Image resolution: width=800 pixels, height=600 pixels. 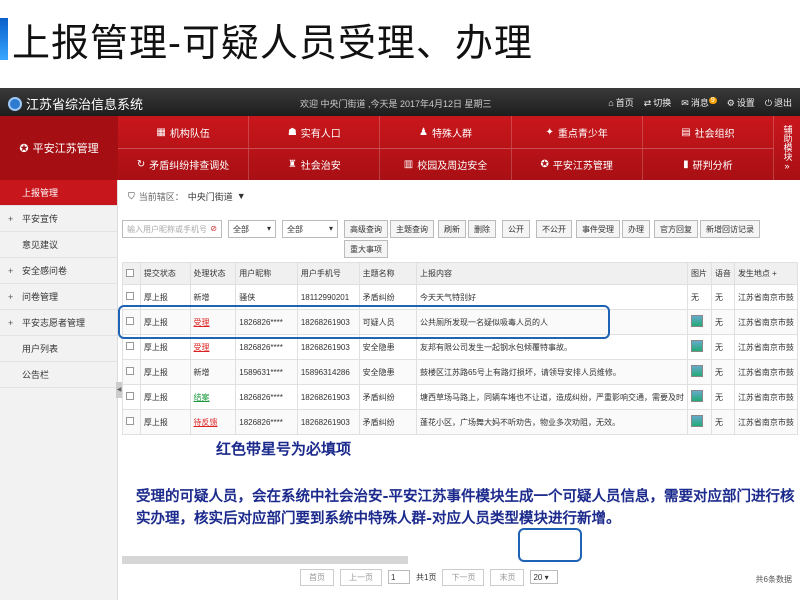 I want to click on private-button: 不公开, so click(x=554, y=229).